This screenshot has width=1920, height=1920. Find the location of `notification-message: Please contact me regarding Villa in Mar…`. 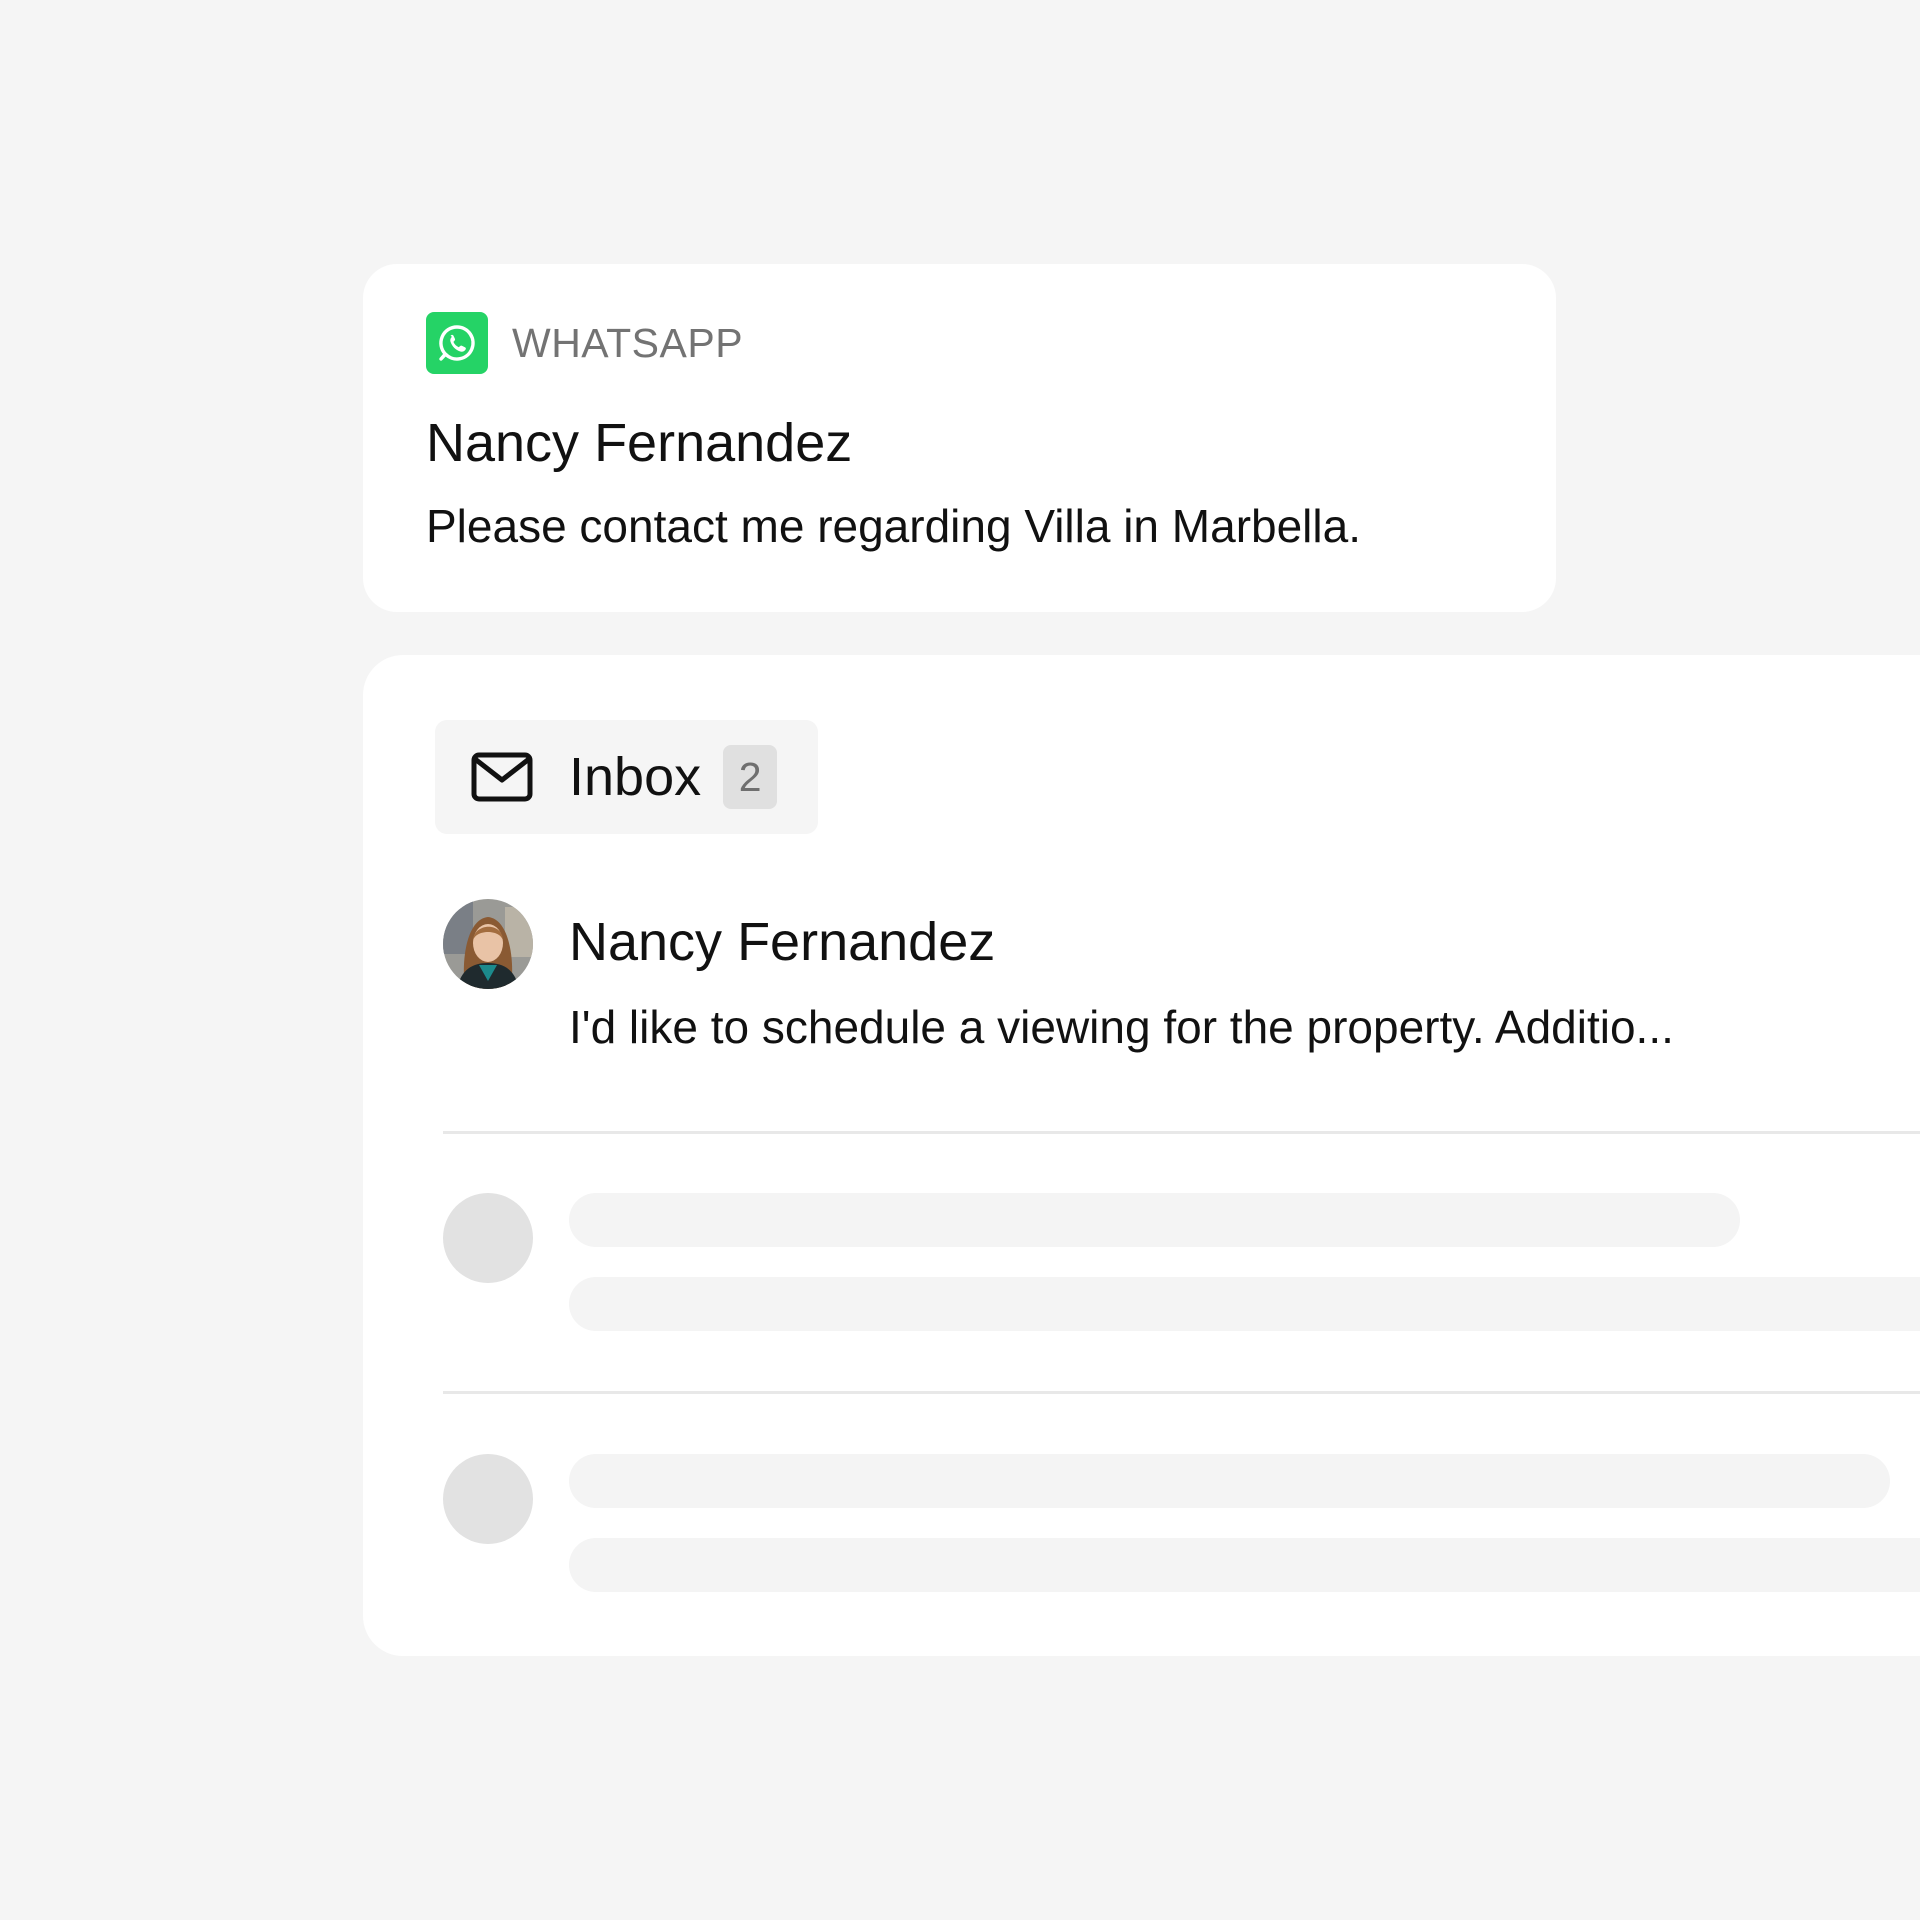

notification-message: Please contact me regarding Villa in Mar… is located at coordinates (893, 526).